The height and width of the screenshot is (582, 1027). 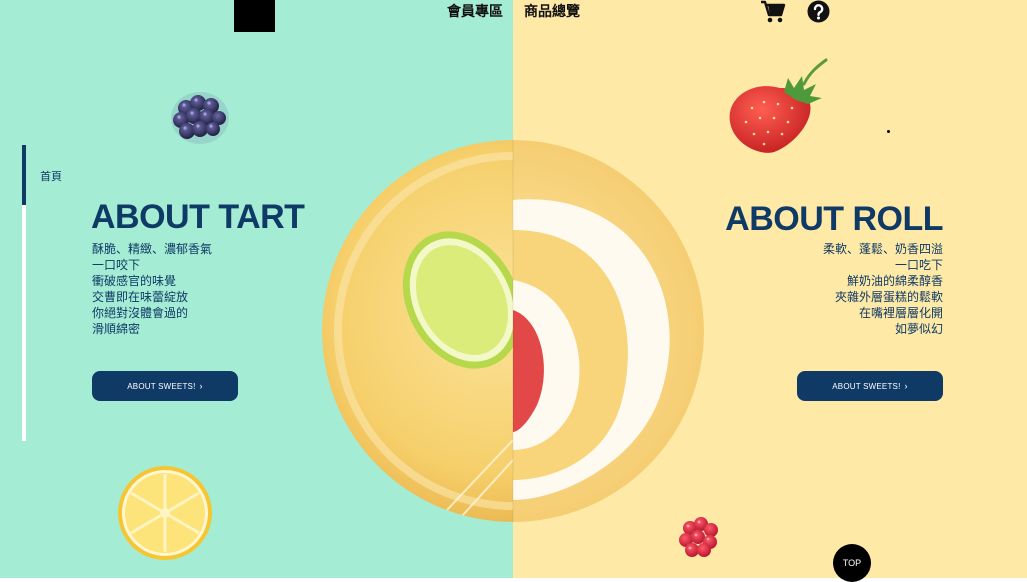 What do you see at coordinates (888, 297) in the screenshot?
I see `roll-line: 夾雜外層蛋糕的鬆軟` at bounding box center [888, 297].